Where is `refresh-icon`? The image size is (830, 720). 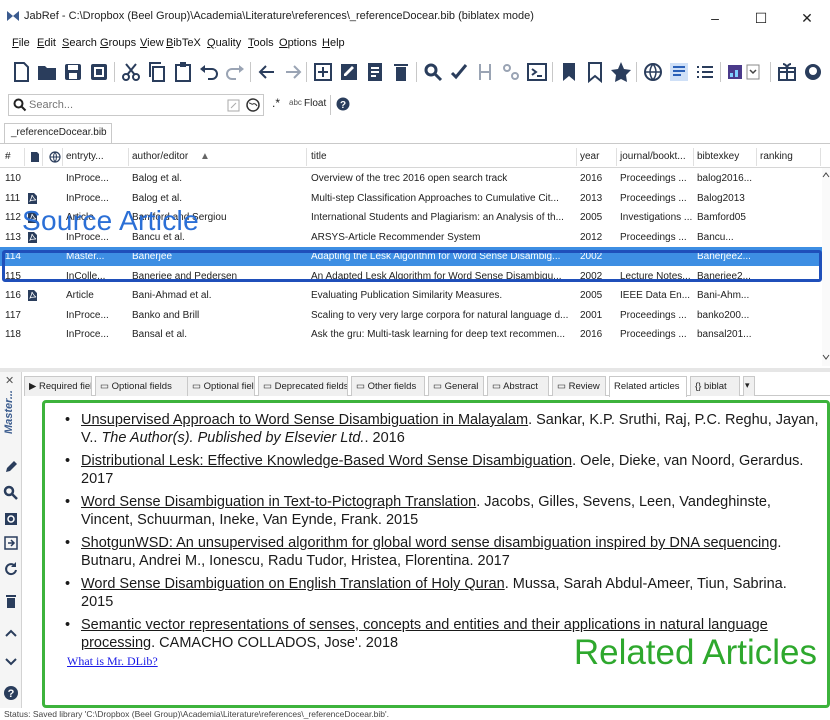
refresh-icon is located at coordinates (11, 569).